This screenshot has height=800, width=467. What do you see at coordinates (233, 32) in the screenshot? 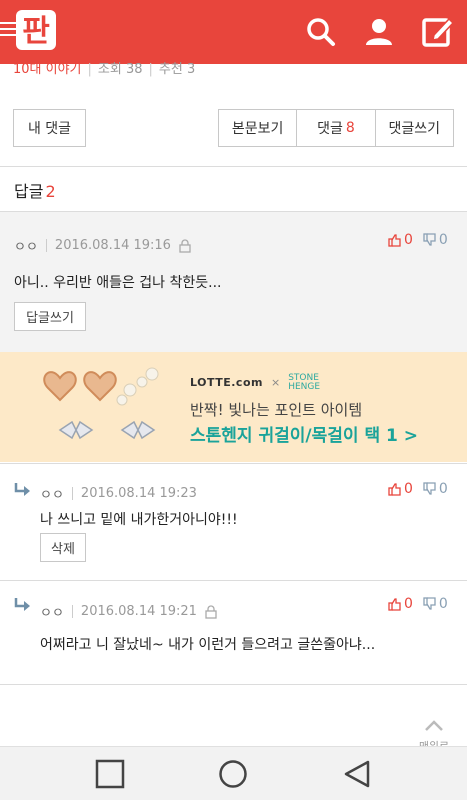
I see `app-header: 판` at bounding box center [233, 32].